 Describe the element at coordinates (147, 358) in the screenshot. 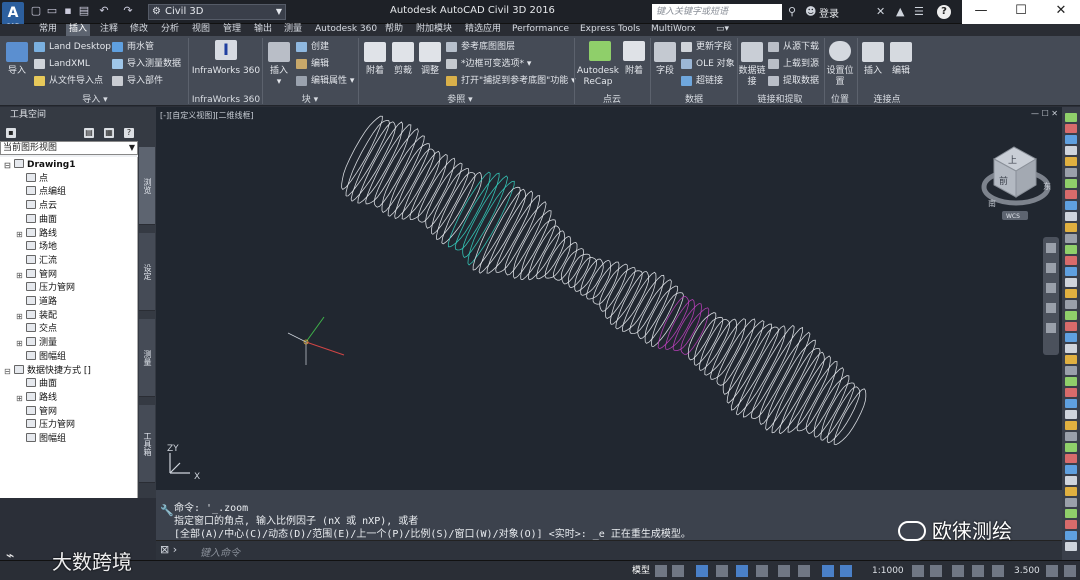

I see `tab-survey-panel: 测量` at that location.